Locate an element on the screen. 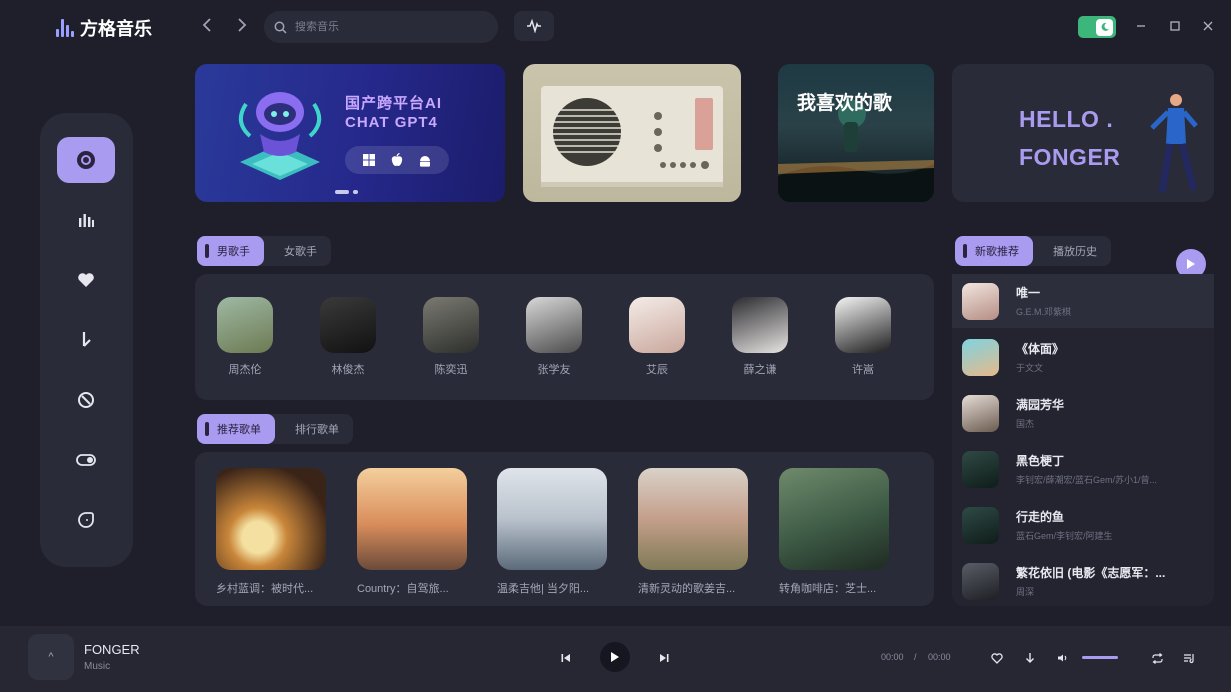 The image size is (1231, 692). platform-badges is located at coordinates (397, 160).